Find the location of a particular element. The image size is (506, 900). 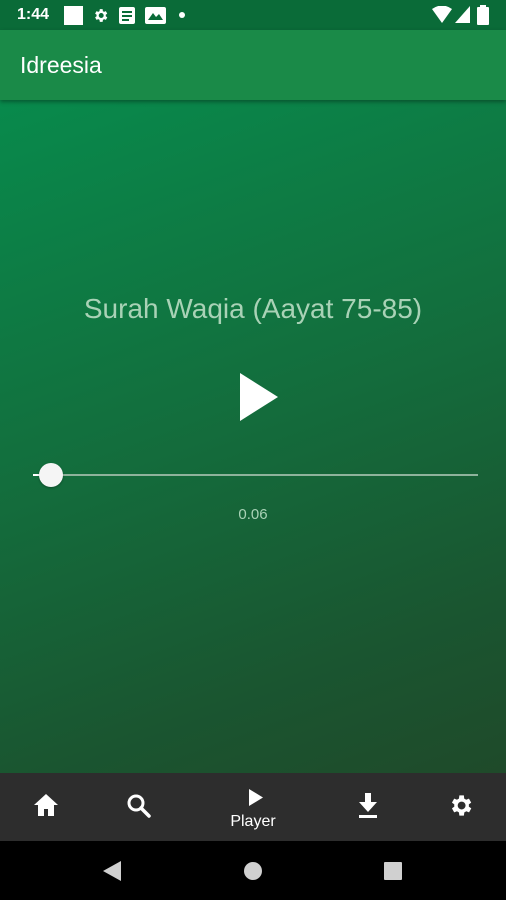

track-title: Surah Waqia (Aayat 75-85) is located at coordinates (253, 308).